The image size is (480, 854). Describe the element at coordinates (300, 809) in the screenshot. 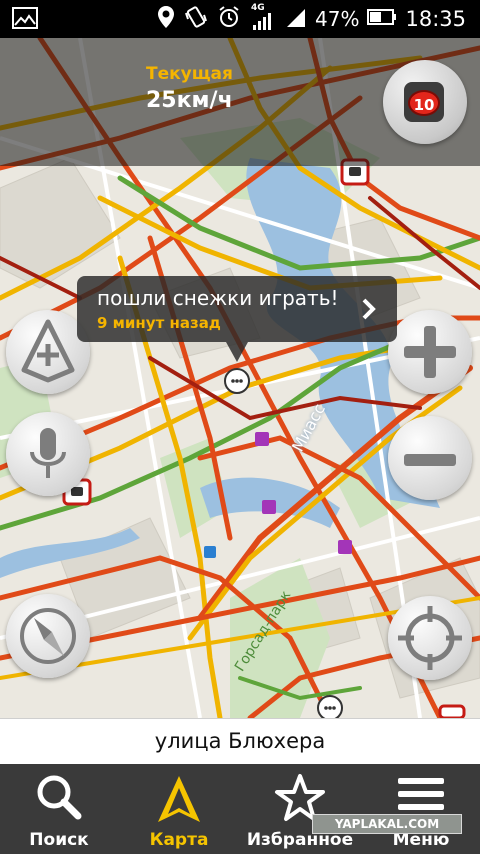

I see `tab-favorites: Избранное` at that location.